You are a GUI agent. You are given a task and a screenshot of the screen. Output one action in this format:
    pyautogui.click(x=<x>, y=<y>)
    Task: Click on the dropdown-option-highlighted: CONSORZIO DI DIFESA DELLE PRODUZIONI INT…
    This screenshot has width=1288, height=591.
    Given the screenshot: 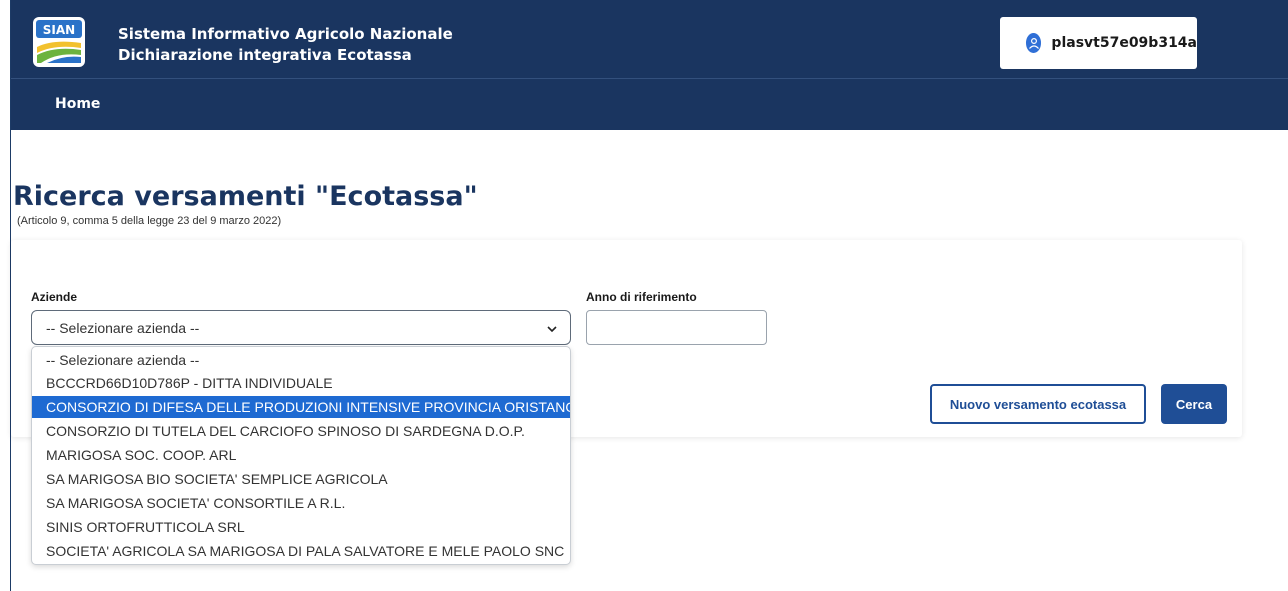 What is the action you would take?
    pyautogui.click(x=301, y=407)
    